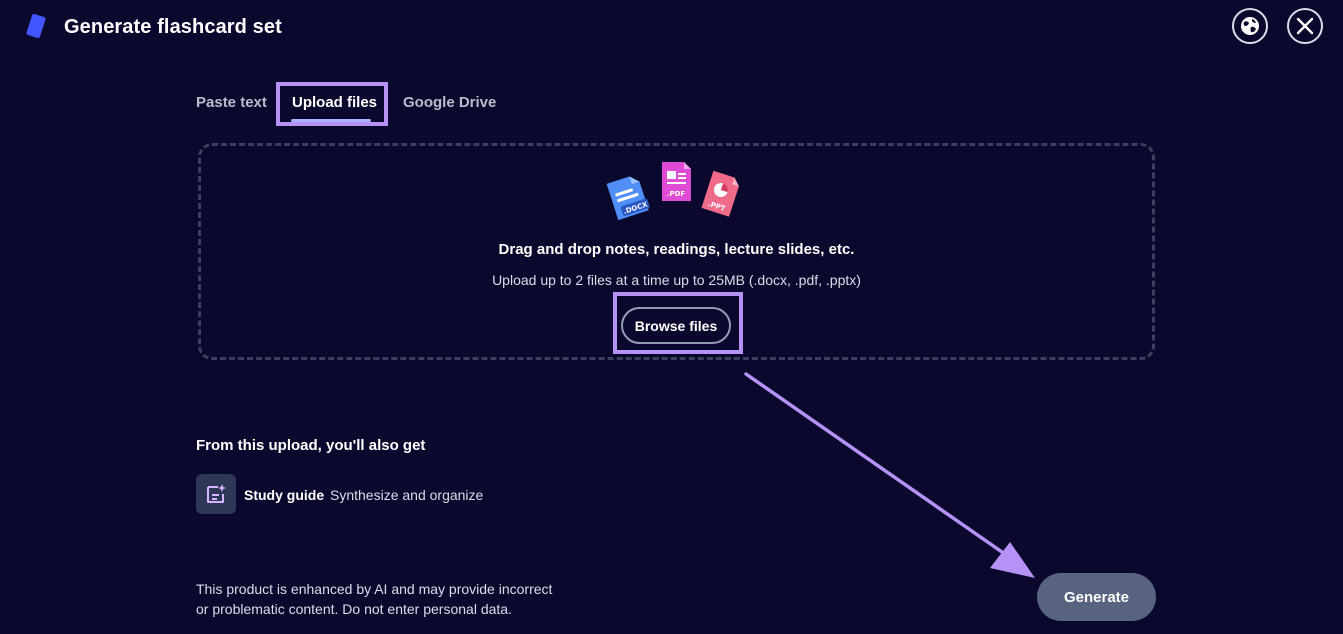 The height and width of the screenshot is (634, 1343). I want to click on ppt-file-icon: .PPT, so click(720, 193).